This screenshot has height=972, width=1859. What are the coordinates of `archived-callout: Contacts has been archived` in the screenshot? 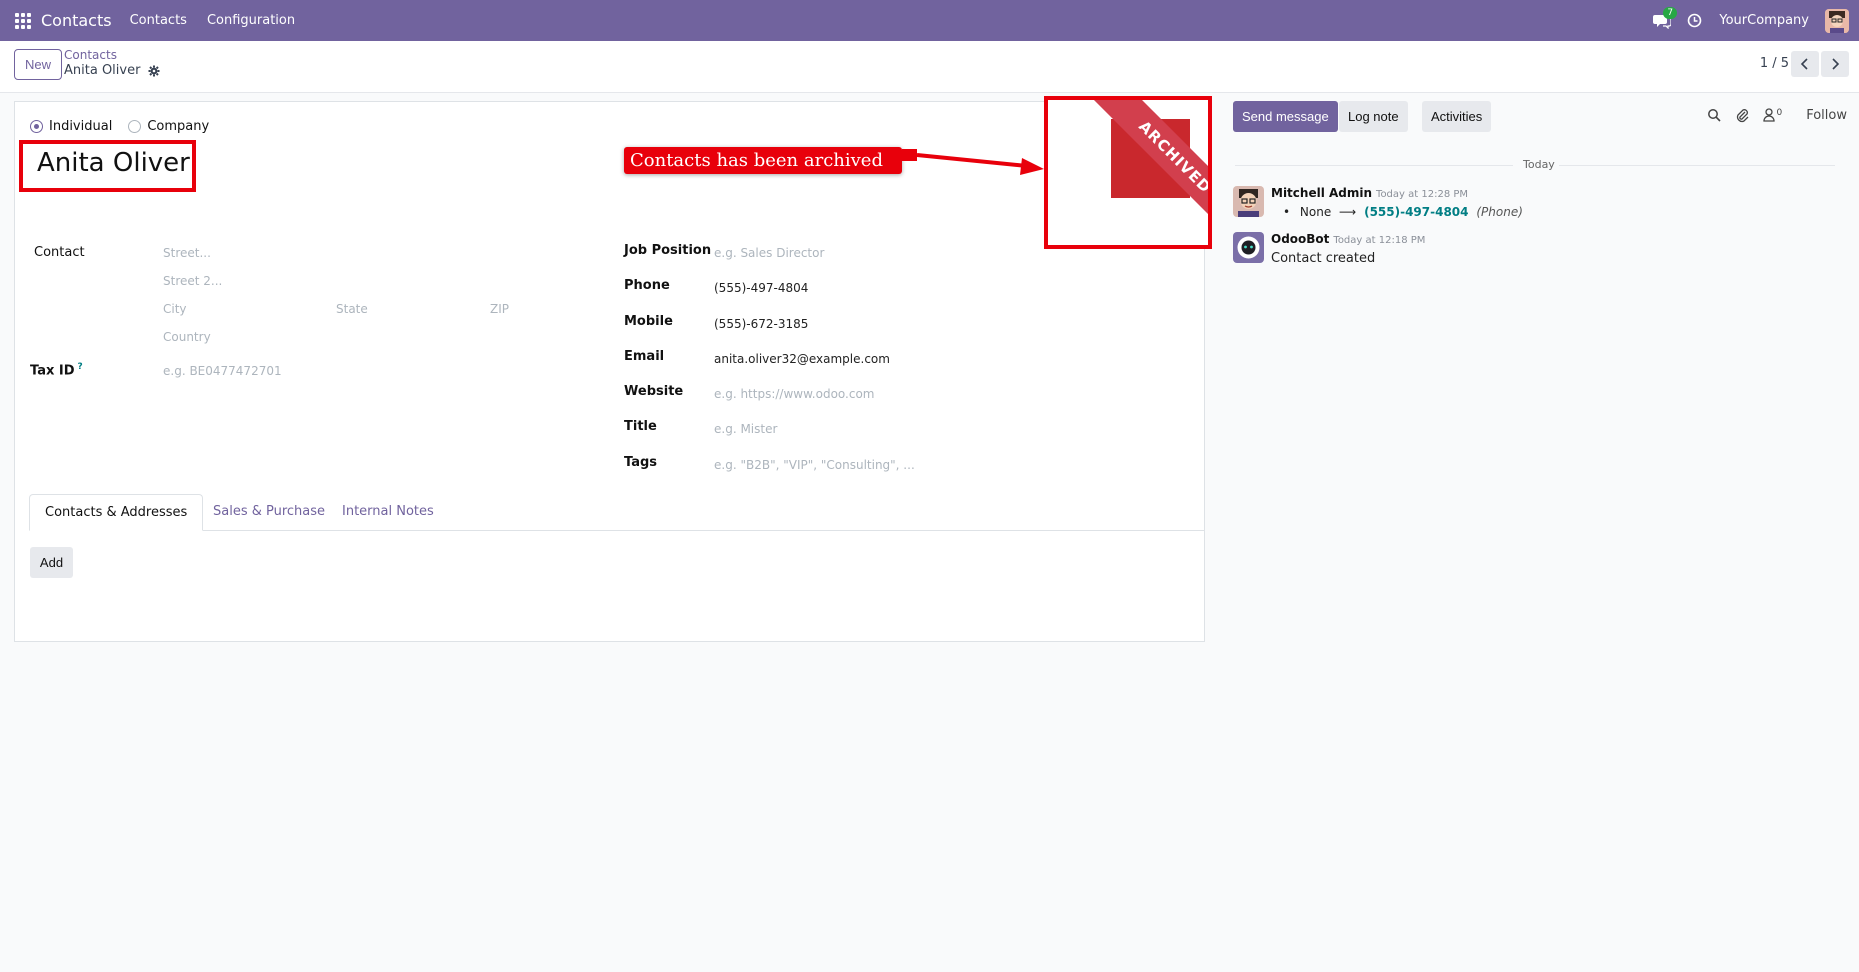 It's located at (763, 160).